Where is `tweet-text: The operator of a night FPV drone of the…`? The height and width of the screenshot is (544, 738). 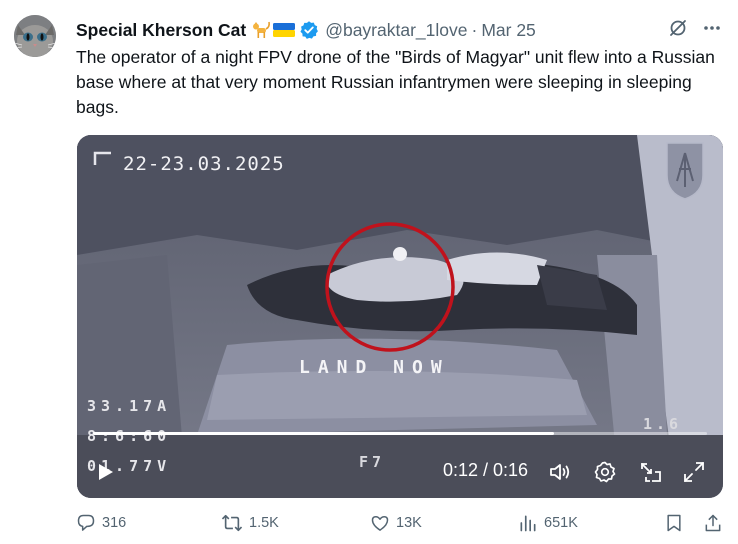 tweet-text: The operator of a night FPV drone of the… is located at coordinates (395, 82).